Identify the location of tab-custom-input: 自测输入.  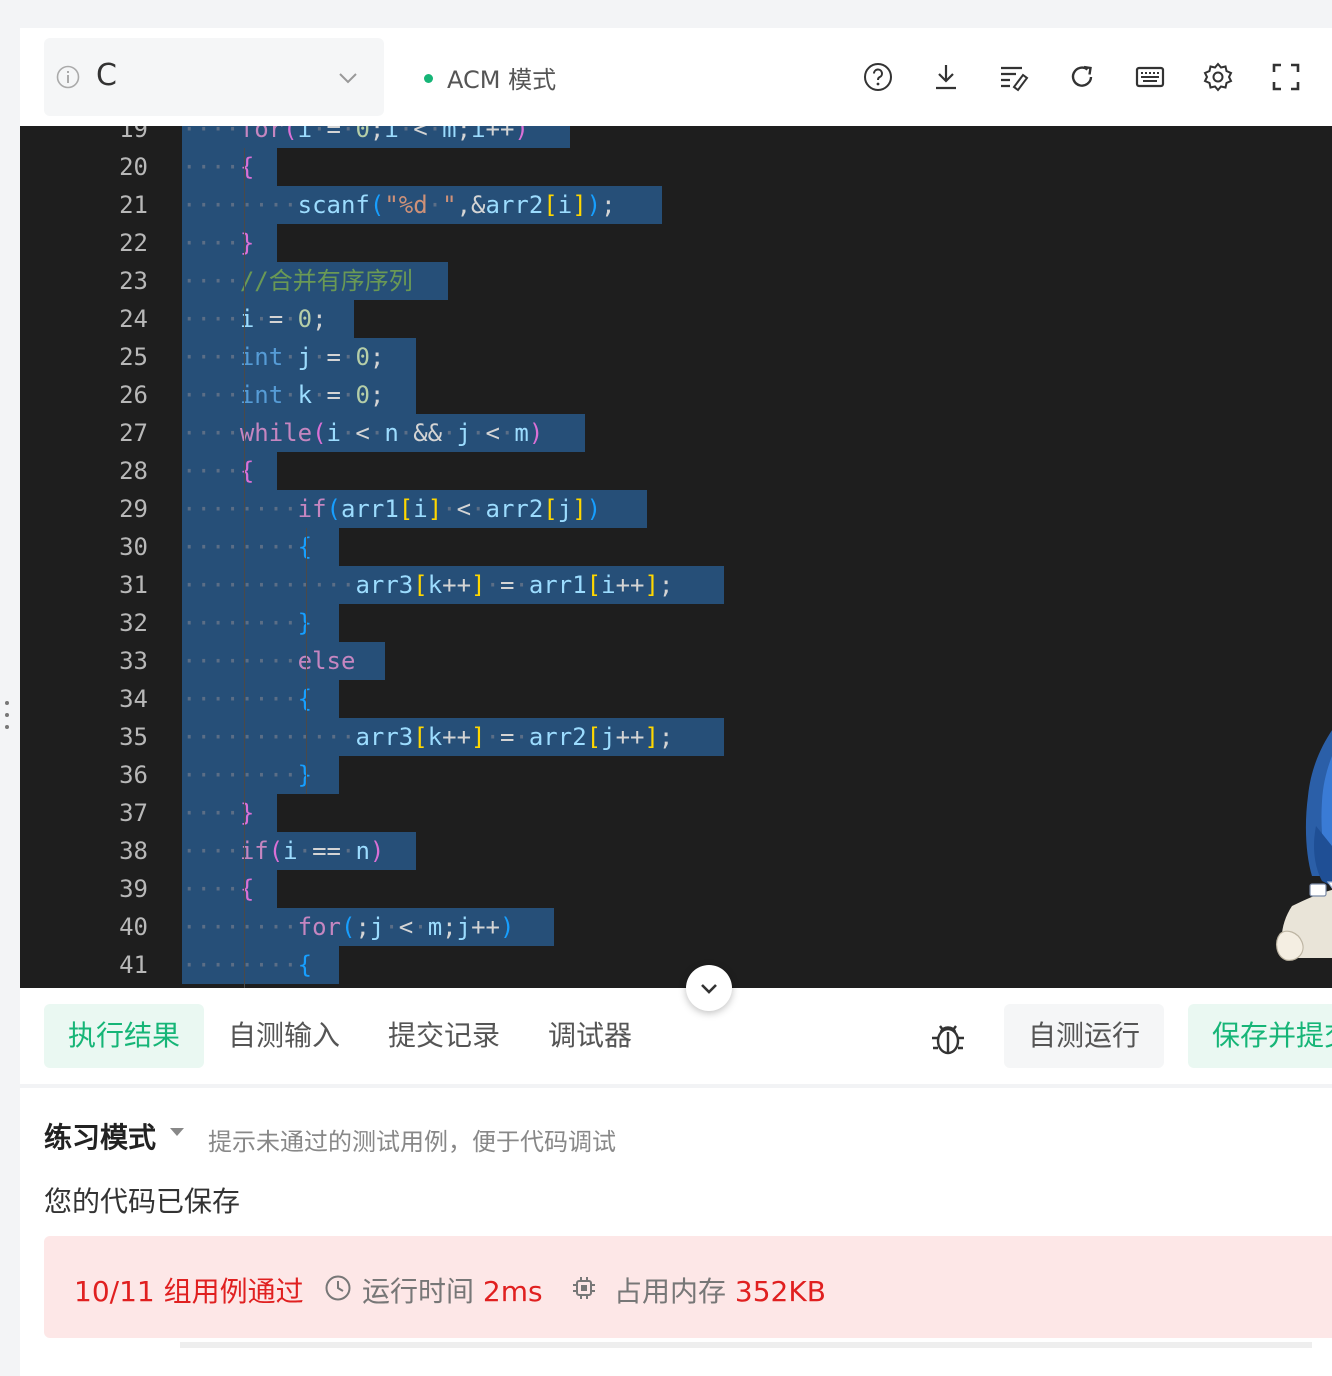
(284, 1036).